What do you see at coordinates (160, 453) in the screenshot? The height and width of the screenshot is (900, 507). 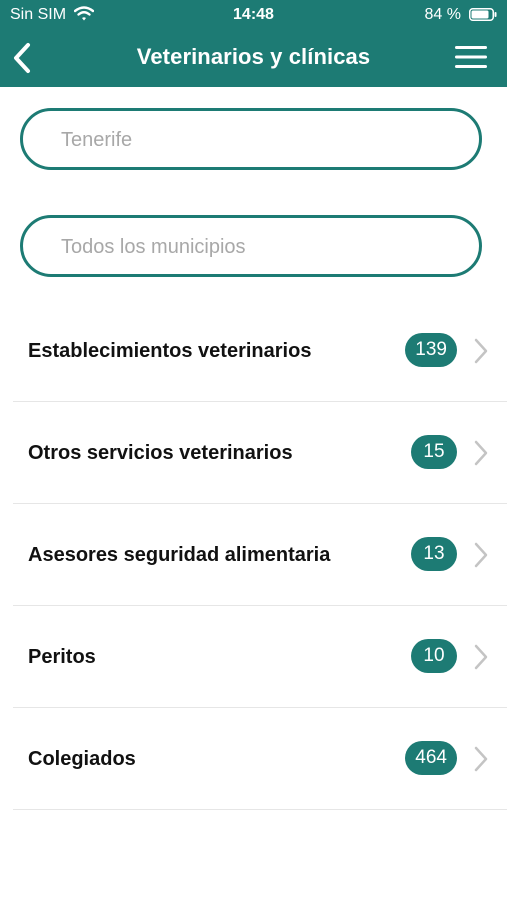 I see `list-item-label: Otros servicios veterinarios` at bounding box center [160, 453].